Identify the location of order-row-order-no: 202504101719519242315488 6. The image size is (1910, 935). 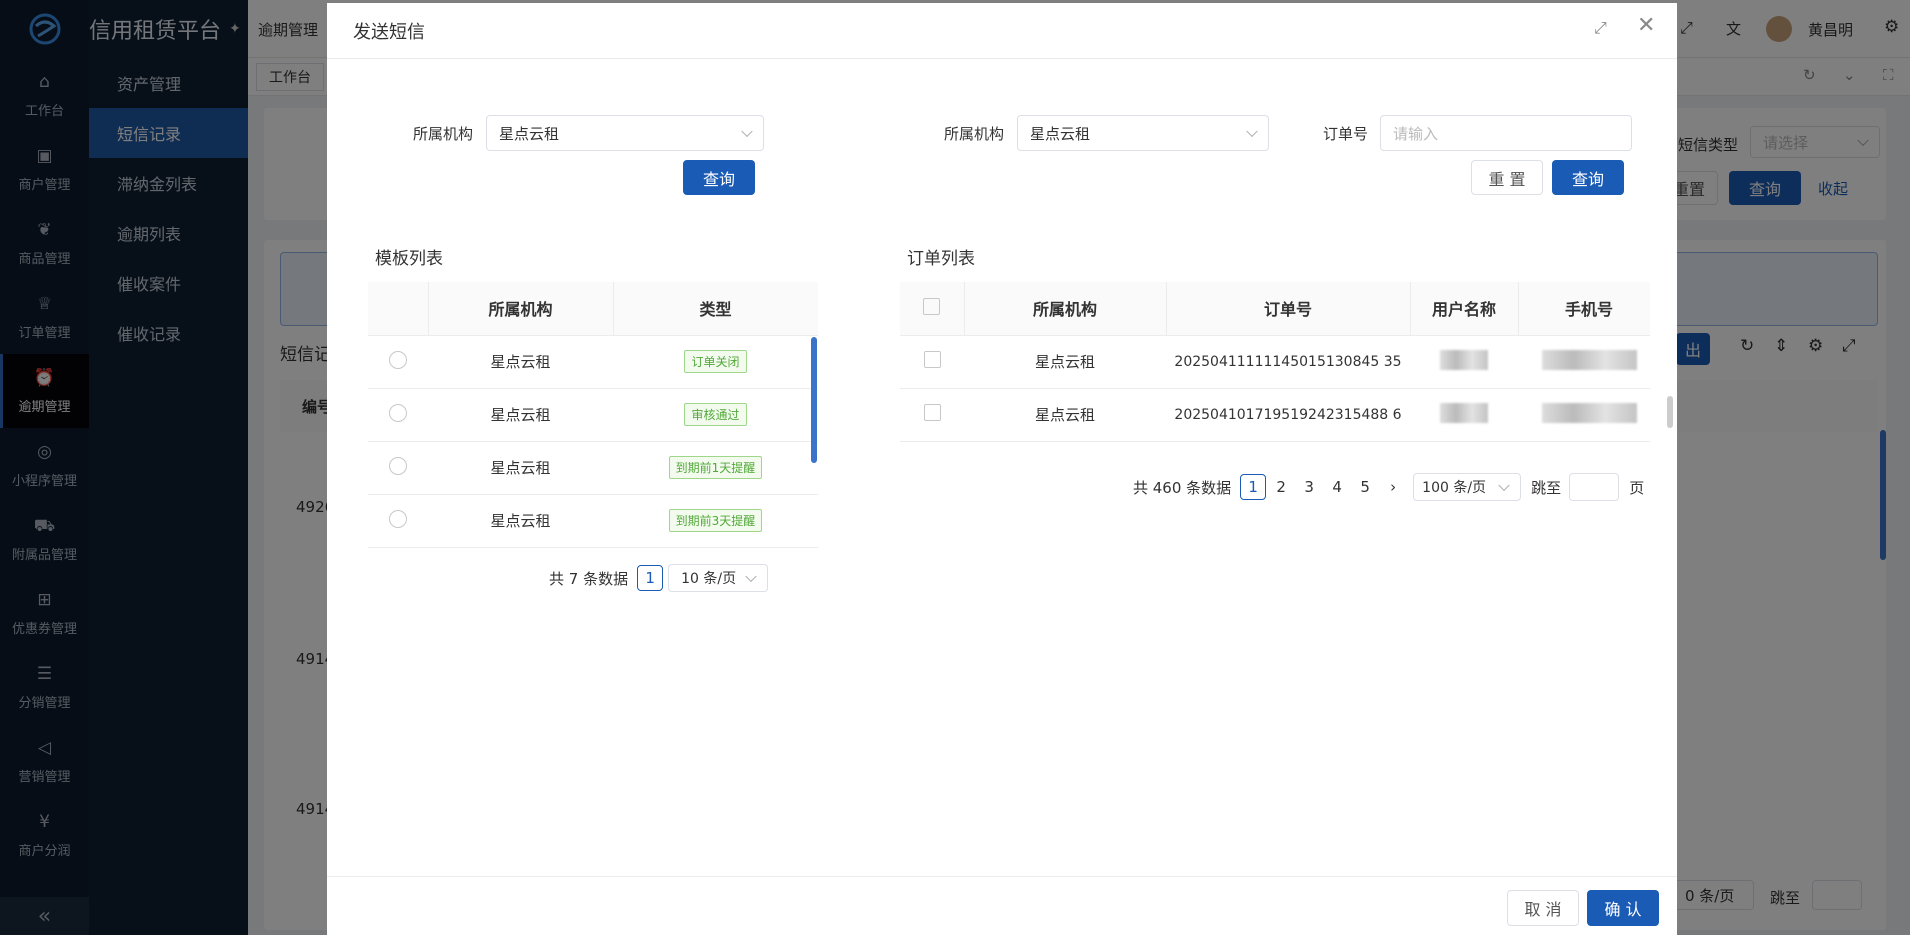
(1288, 415).